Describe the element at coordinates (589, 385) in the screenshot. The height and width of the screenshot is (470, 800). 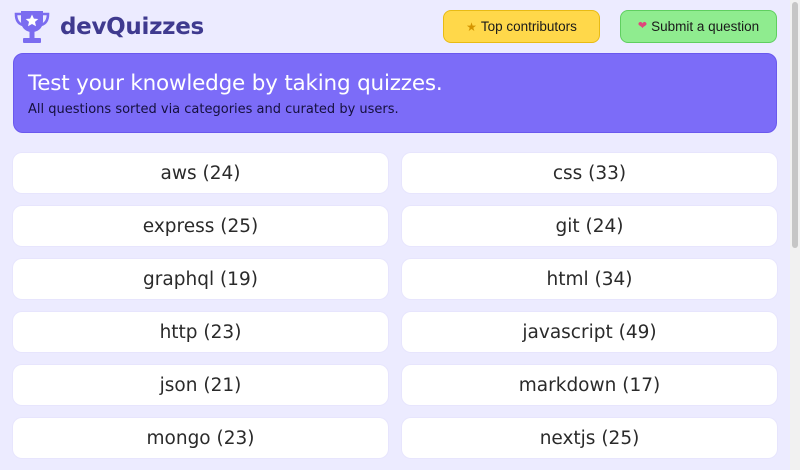
I see `category-card-markdown: markdown (17)` at that location.